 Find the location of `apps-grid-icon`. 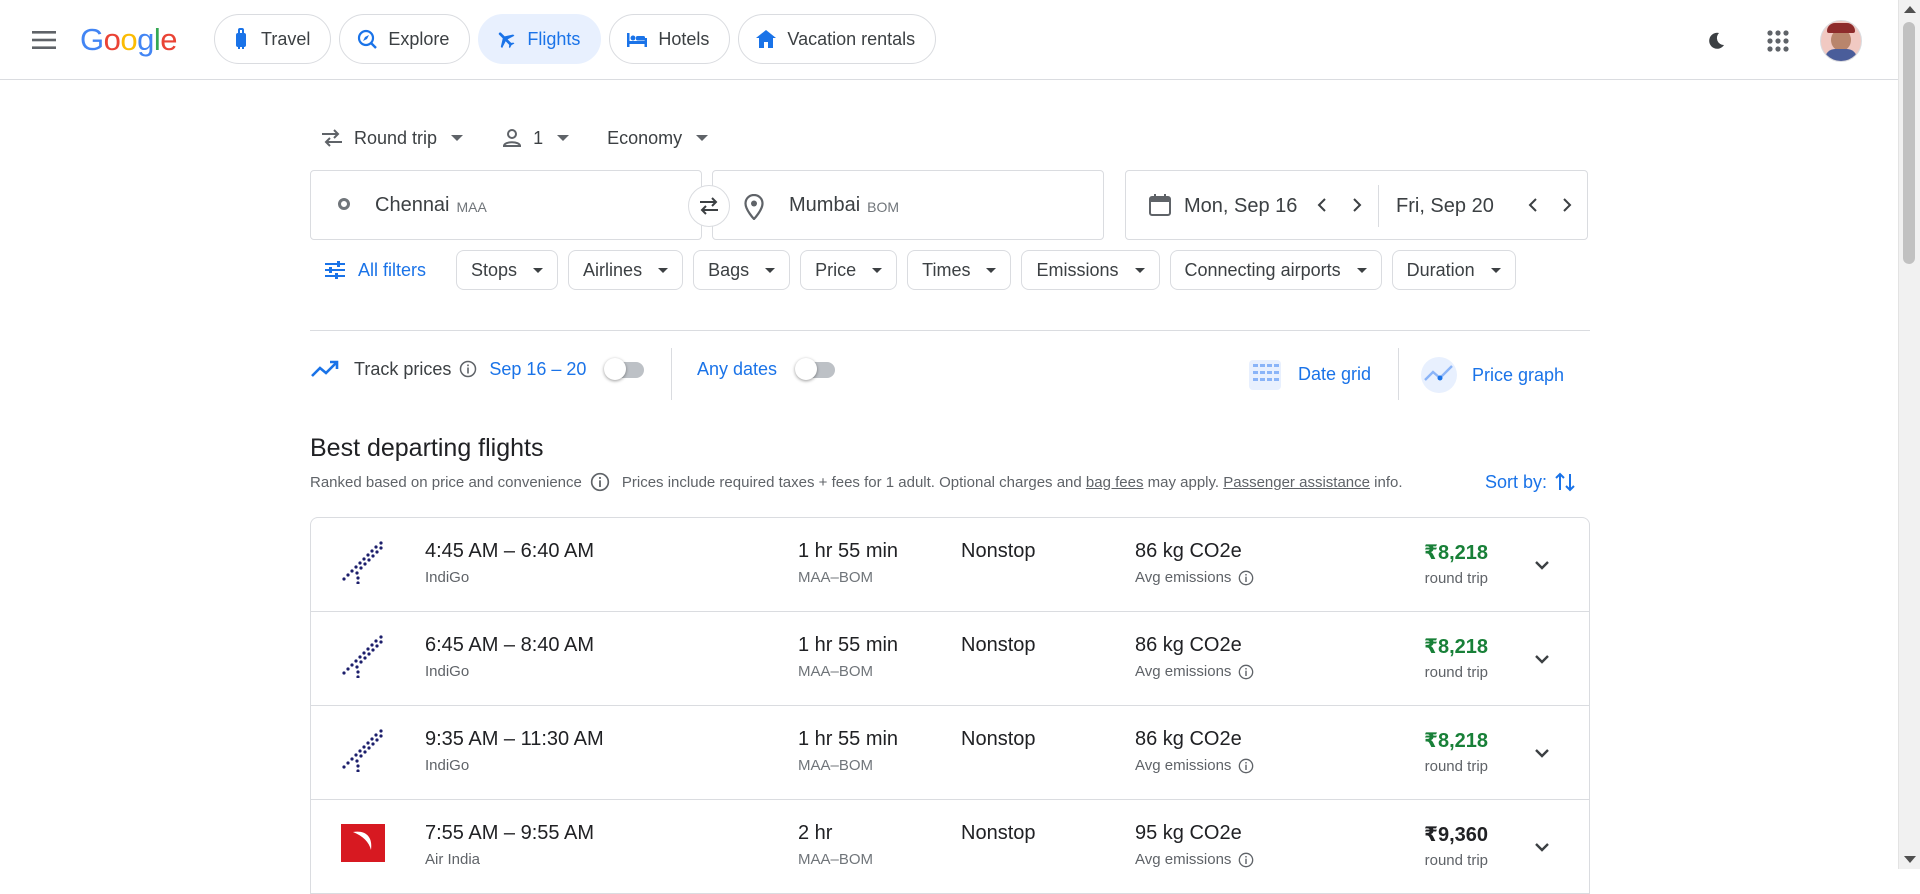

apps-grid-icon is located at coordinates (1778, 41).